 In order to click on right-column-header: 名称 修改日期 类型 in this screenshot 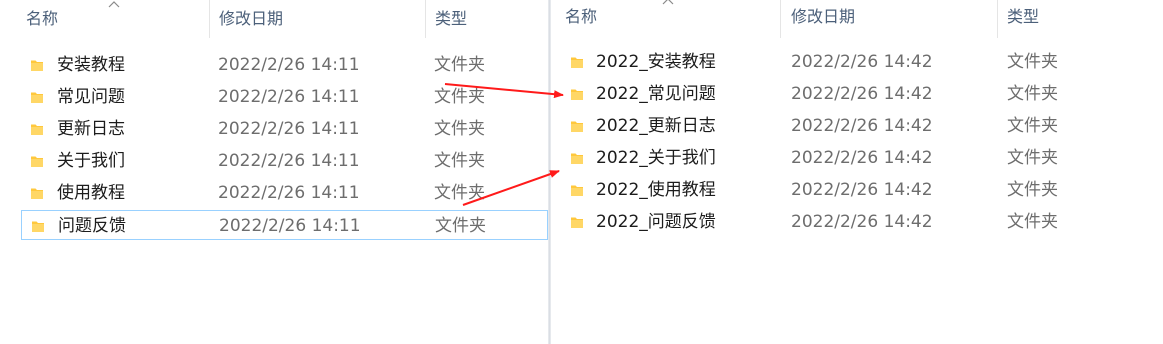, I will do `click(857, 19)`.